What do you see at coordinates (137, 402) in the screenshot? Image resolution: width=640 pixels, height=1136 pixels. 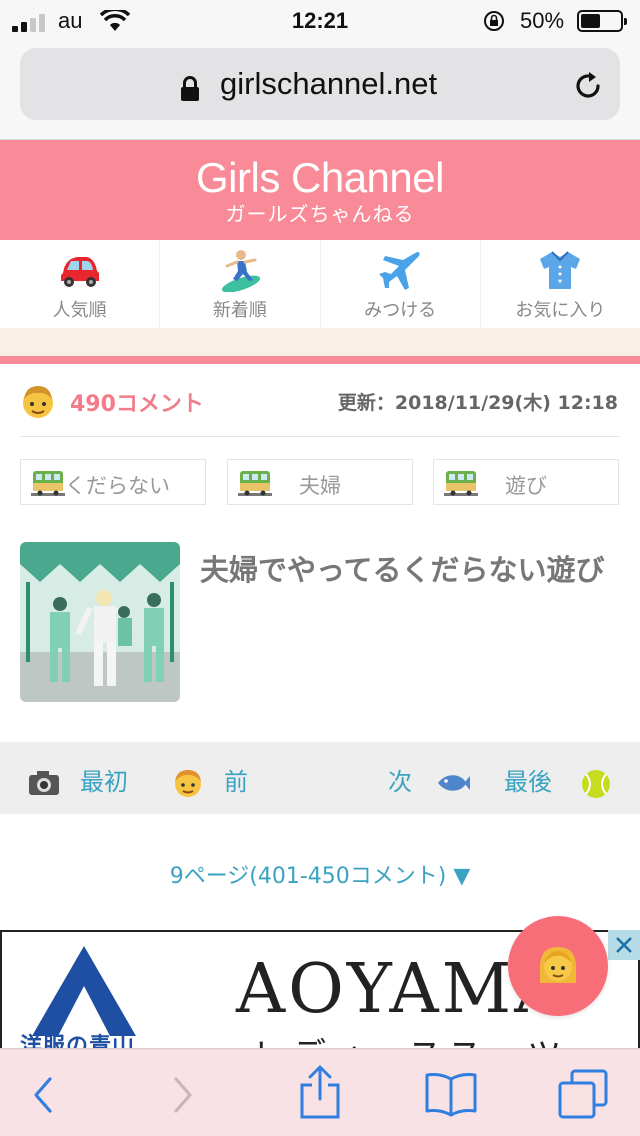 I see `comment-count: 490コメント` at bounding box center [137, 402].